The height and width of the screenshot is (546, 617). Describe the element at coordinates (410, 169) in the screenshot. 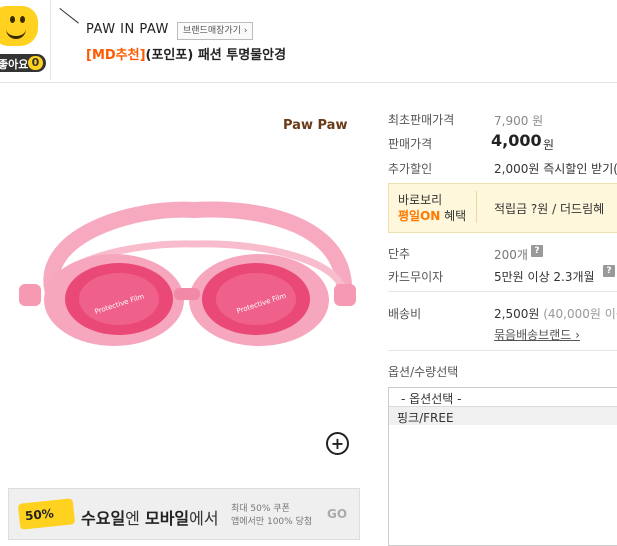

I see `extra-discount-label: 추가할인` at that location.